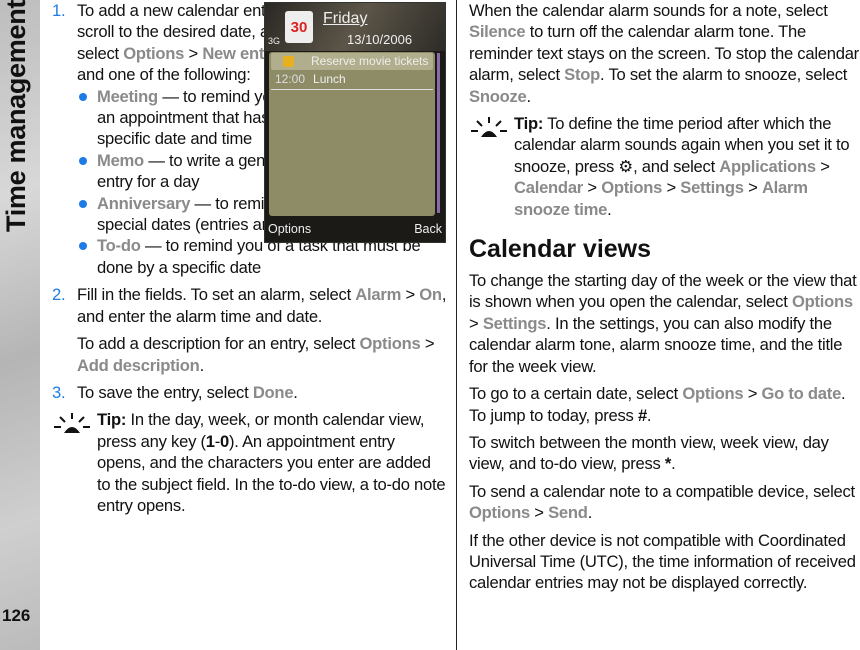 The width and height of the screenshot is (860, 650). Describe the element at coordinates (352, 89) in the screenshot. I see `separator` at that location.